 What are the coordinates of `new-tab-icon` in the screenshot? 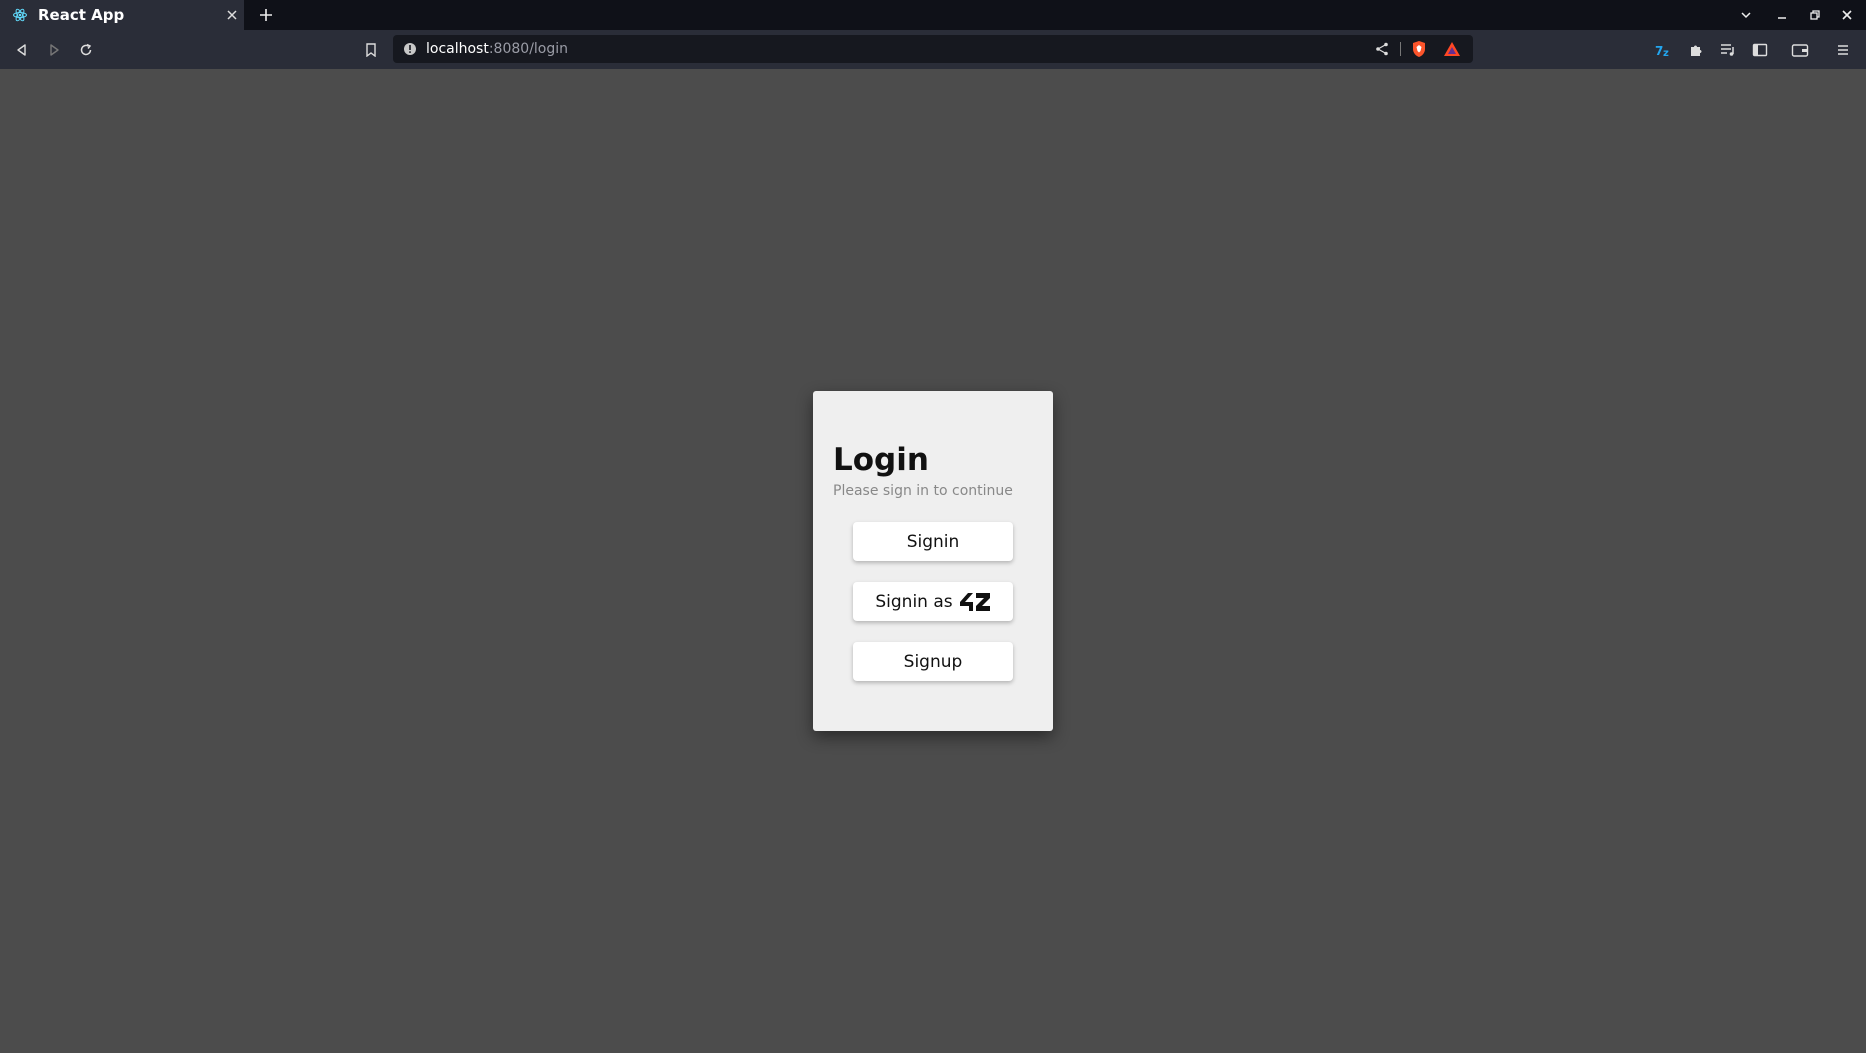 It's located at (266, 15).